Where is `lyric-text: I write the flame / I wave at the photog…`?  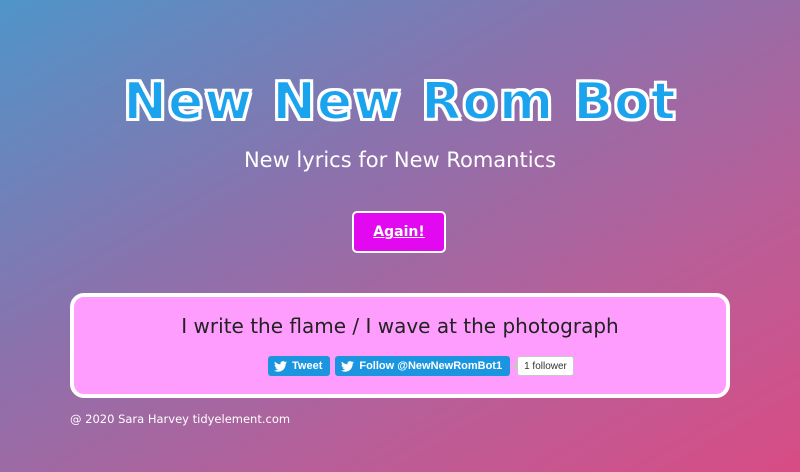 lyric-text: I write the flame / I wave at the photog… is located at coordinates (400, 326).